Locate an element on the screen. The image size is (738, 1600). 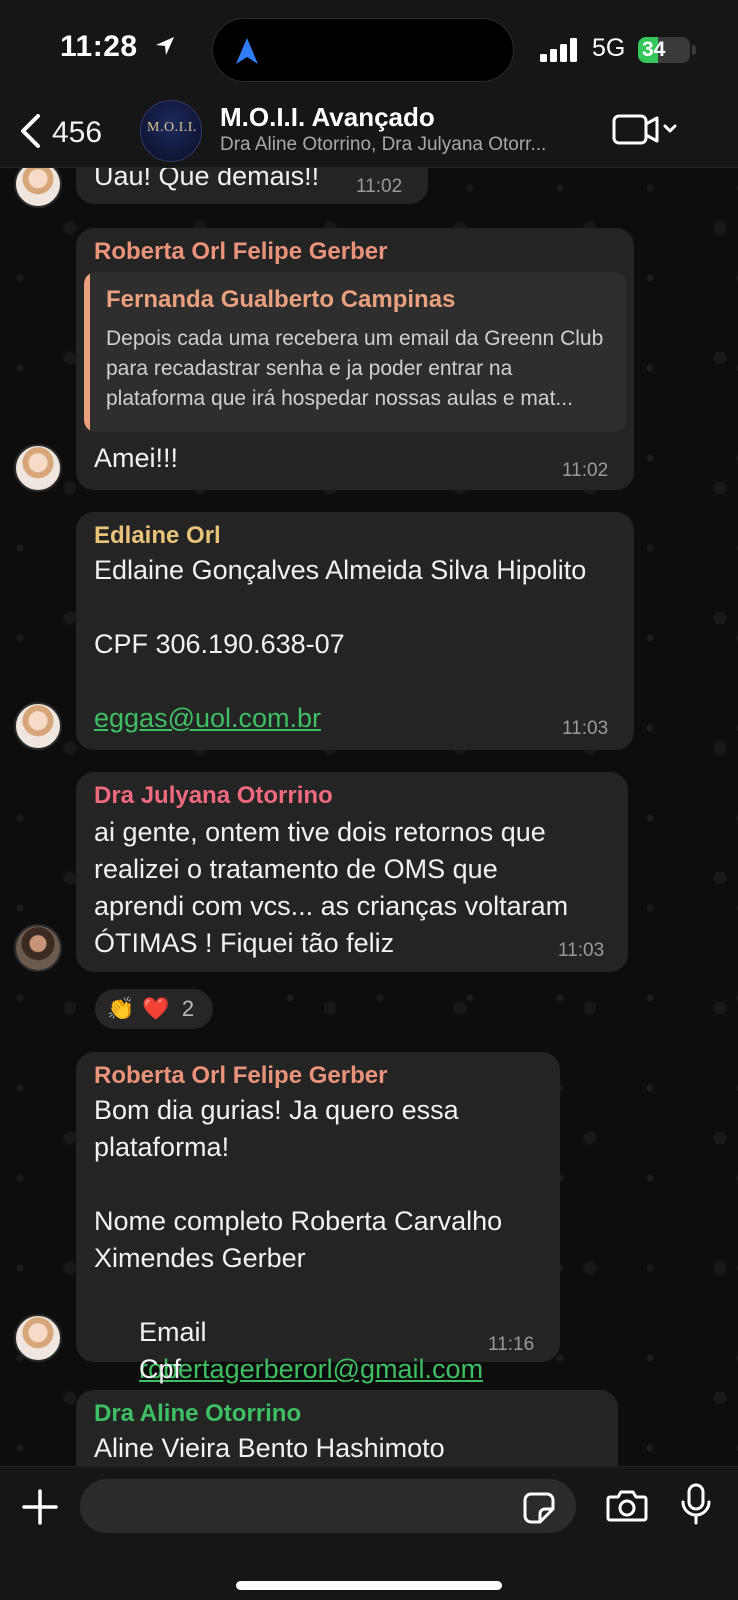
message-text: Nome completo Roberta Carvalho is located at coordinates (298, 1221).